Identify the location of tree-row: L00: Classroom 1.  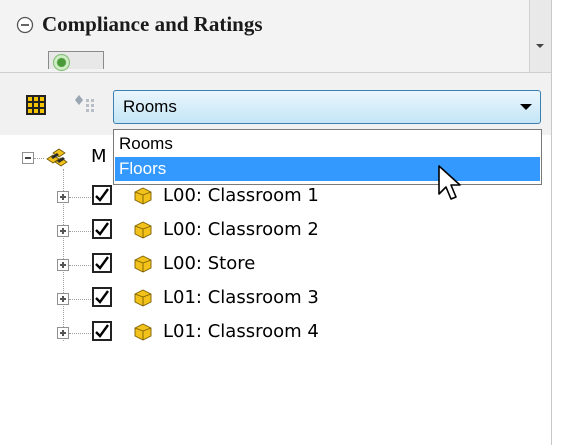
(275, 197).